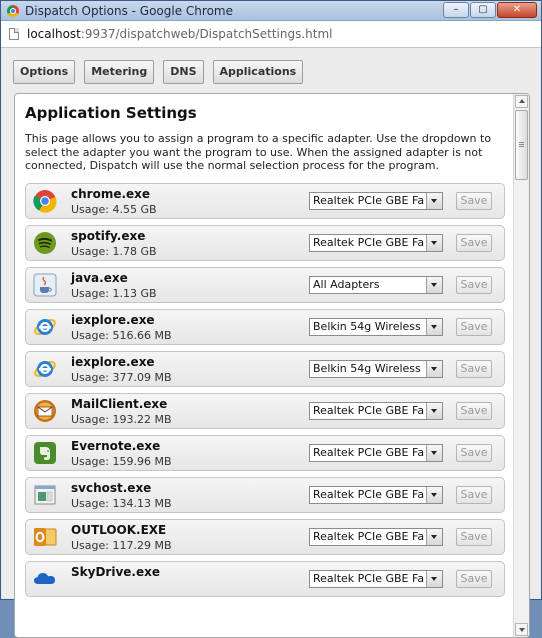 The height and width of the screenshot is (638, 542). What do you see at coordinates (45, 243) in the screenshot?
I see `spotify-icon` at bounding box center [45, 243].